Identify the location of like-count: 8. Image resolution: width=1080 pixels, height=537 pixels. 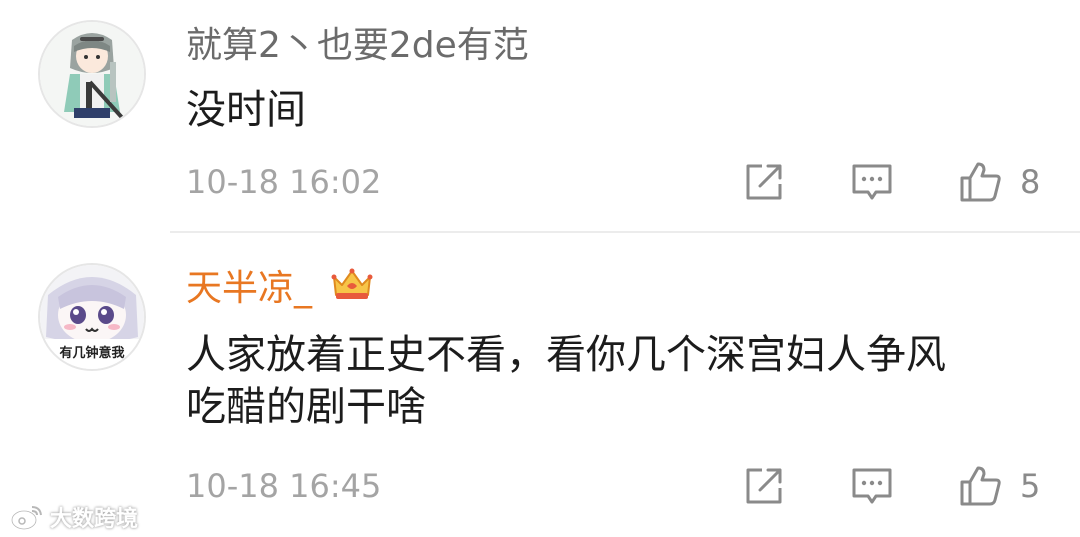
(1030, 182).